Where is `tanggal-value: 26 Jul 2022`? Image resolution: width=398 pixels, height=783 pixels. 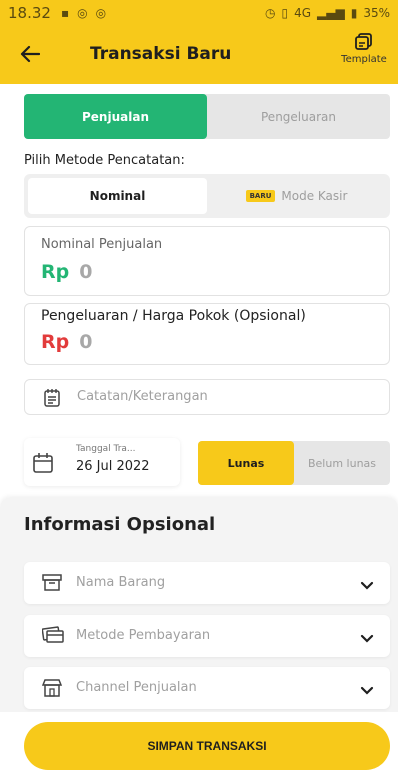 tanggal-value: 26 Jul 2022 is located at coordinates (113, 466).